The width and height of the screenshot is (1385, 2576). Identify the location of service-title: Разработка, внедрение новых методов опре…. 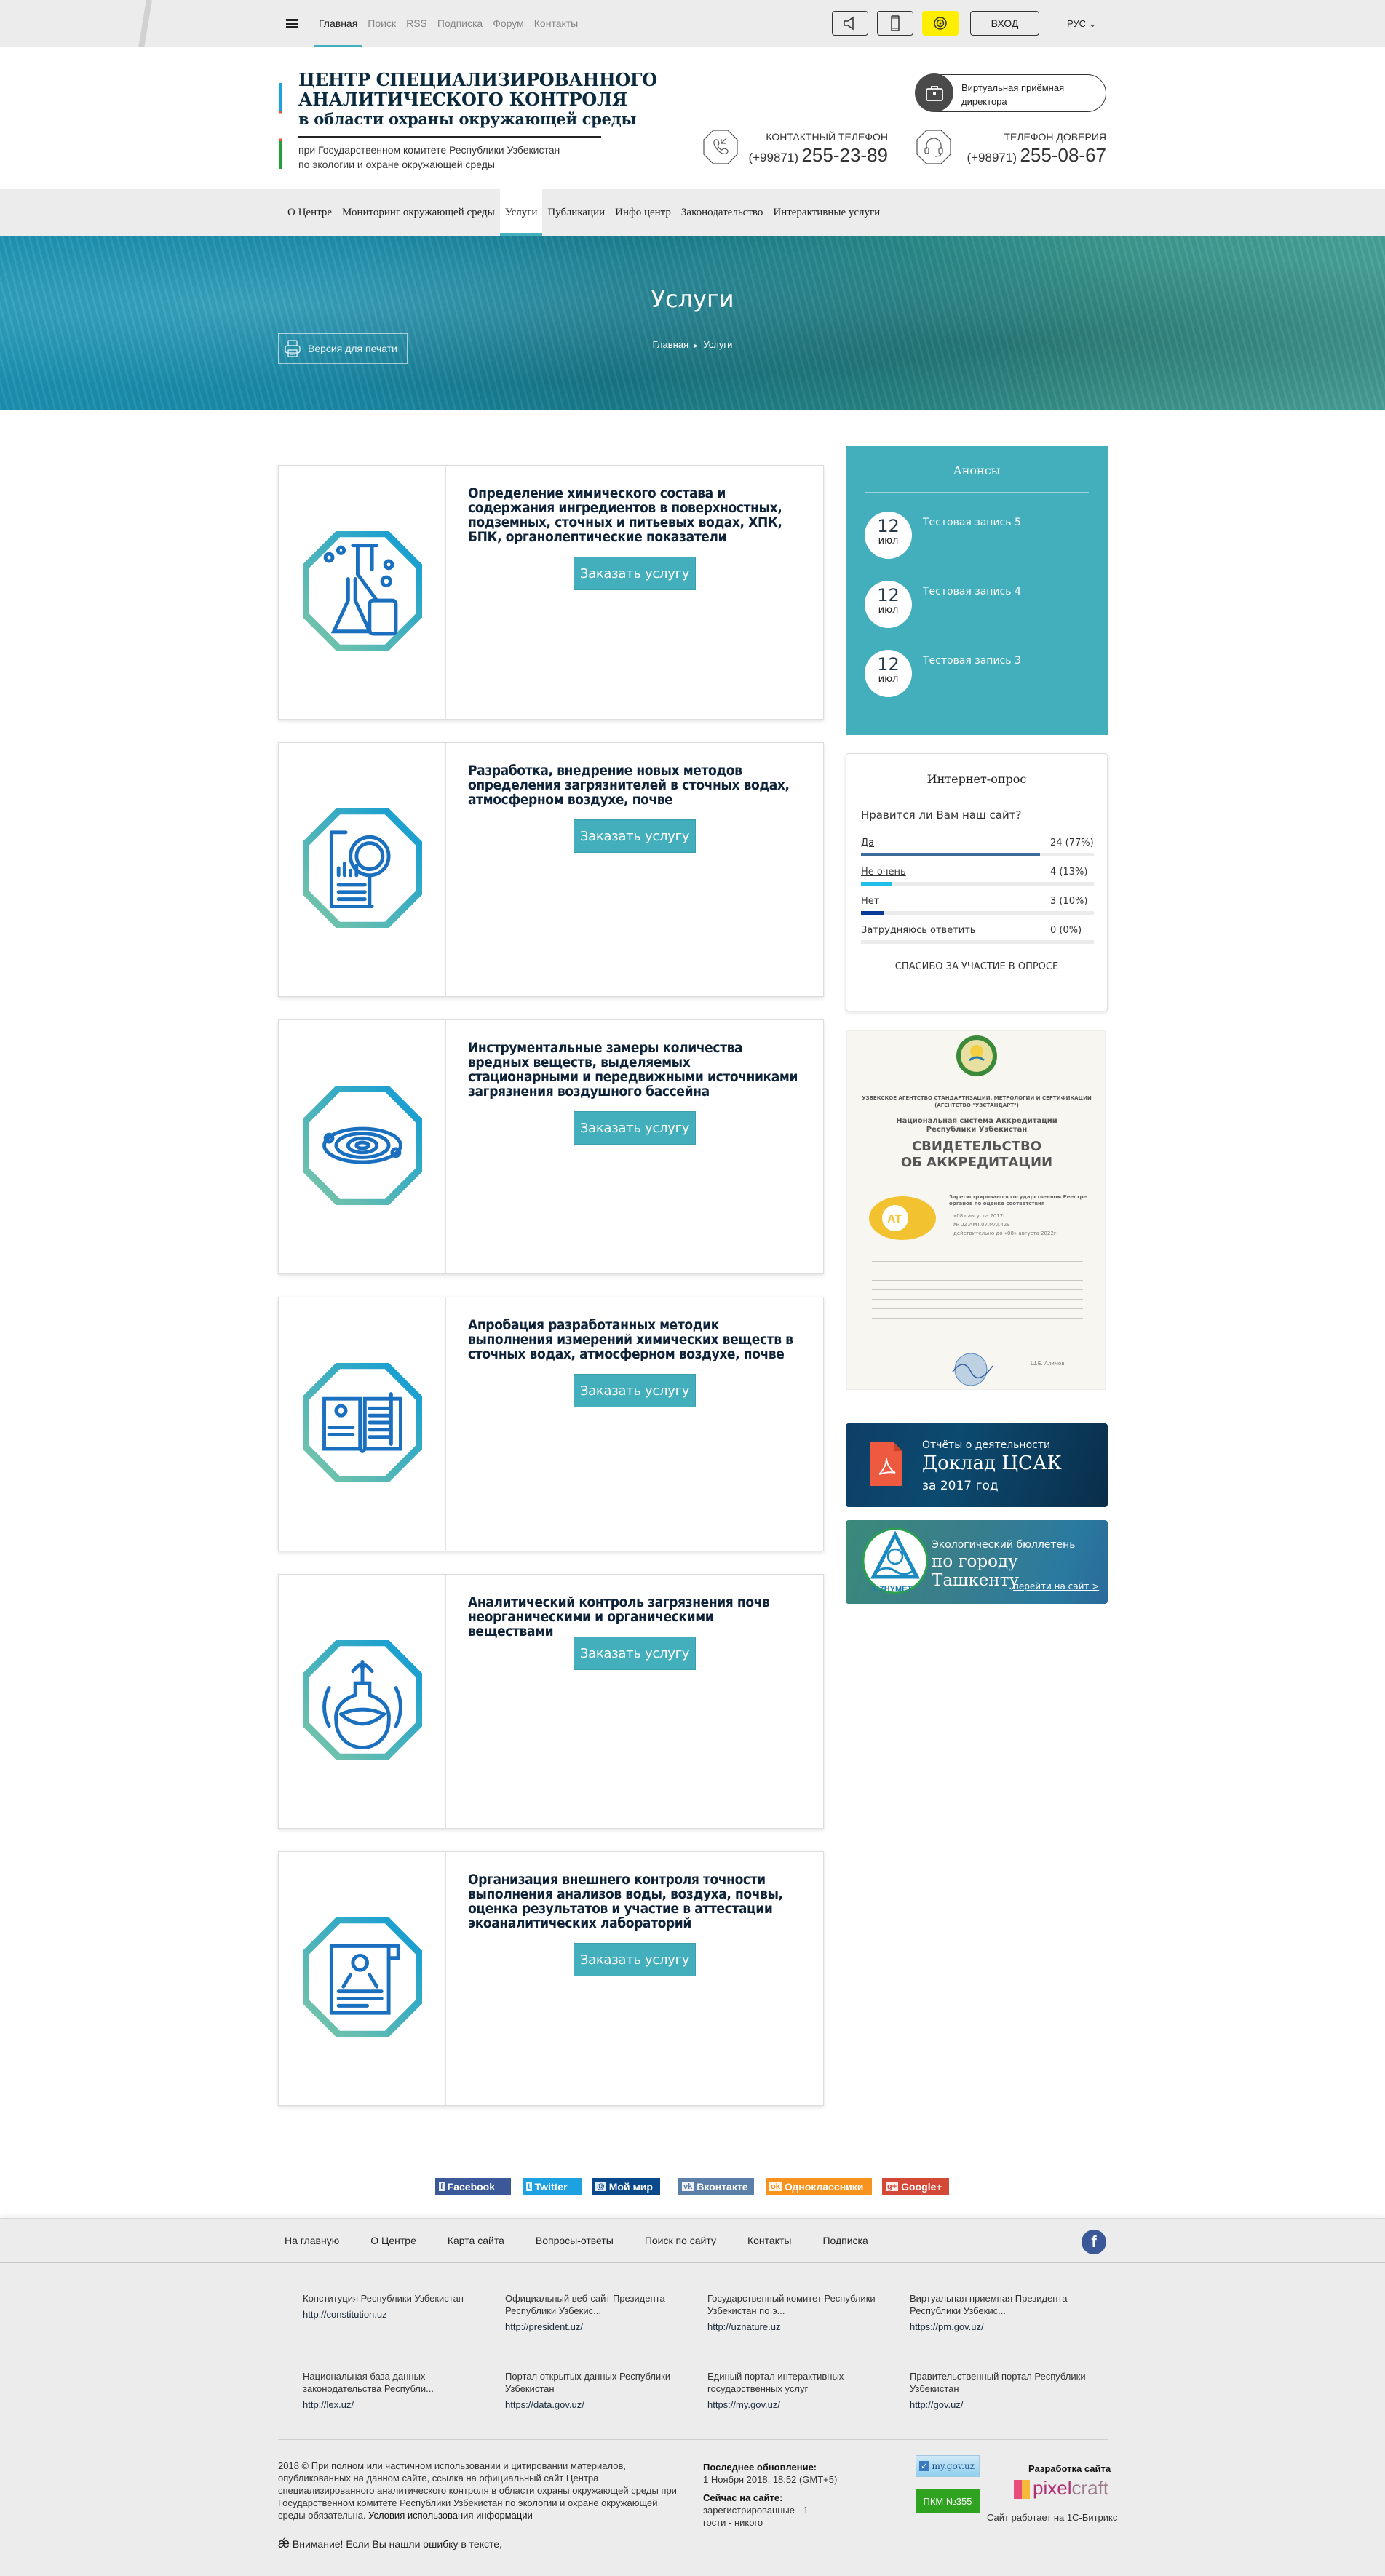
(635, 785).